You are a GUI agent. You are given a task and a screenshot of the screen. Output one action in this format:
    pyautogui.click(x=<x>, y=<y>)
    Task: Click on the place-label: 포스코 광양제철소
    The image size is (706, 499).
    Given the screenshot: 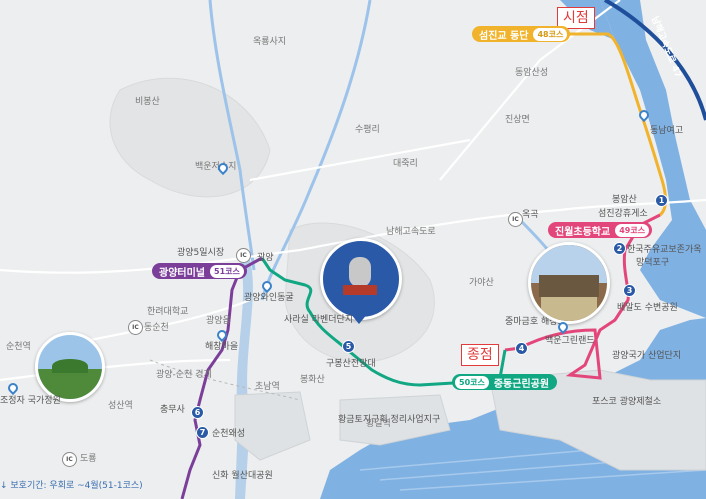 What is the action you would take?
    pyautogui.click(x=627, y=402)
    